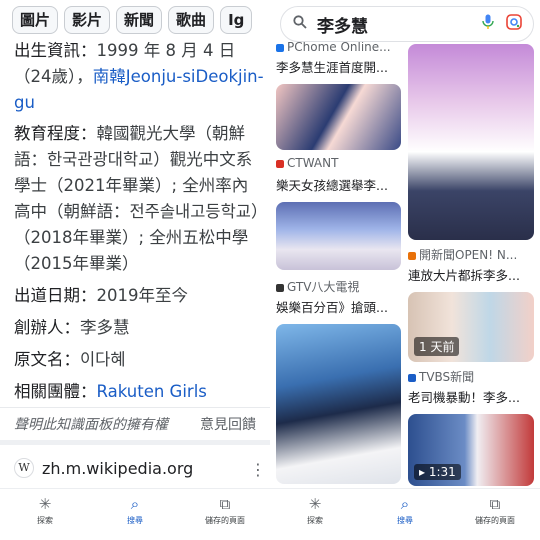 This screenshot has width=540, height=540. I want to click on pchome-icon, so click(280, 47).